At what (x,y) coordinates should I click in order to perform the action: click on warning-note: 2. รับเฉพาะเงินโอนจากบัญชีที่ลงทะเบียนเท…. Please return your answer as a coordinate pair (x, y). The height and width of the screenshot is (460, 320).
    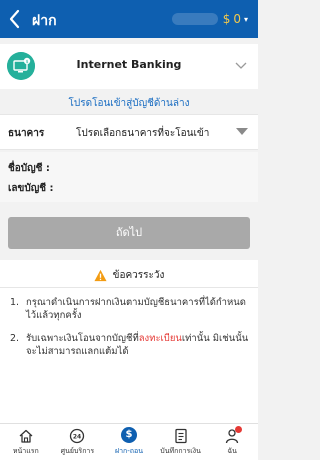
    Looking at the image, I should click on (130, 345).